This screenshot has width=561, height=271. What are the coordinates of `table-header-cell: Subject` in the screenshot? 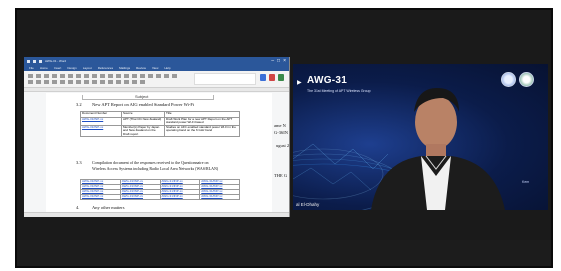 It's located at (148, 97).